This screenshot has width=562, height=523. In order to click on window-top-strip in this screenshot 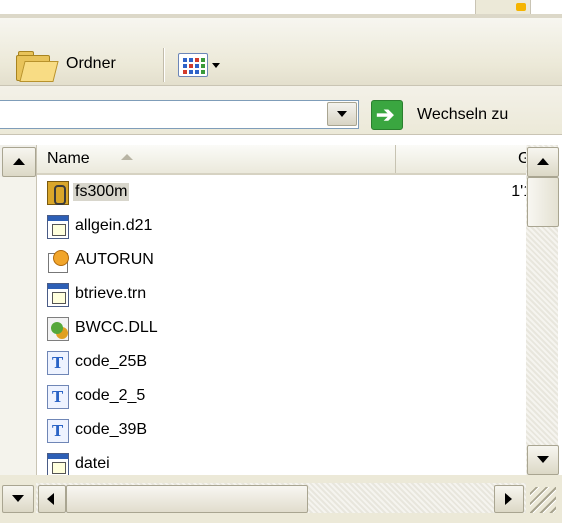, I will do `click(281, 9)`.